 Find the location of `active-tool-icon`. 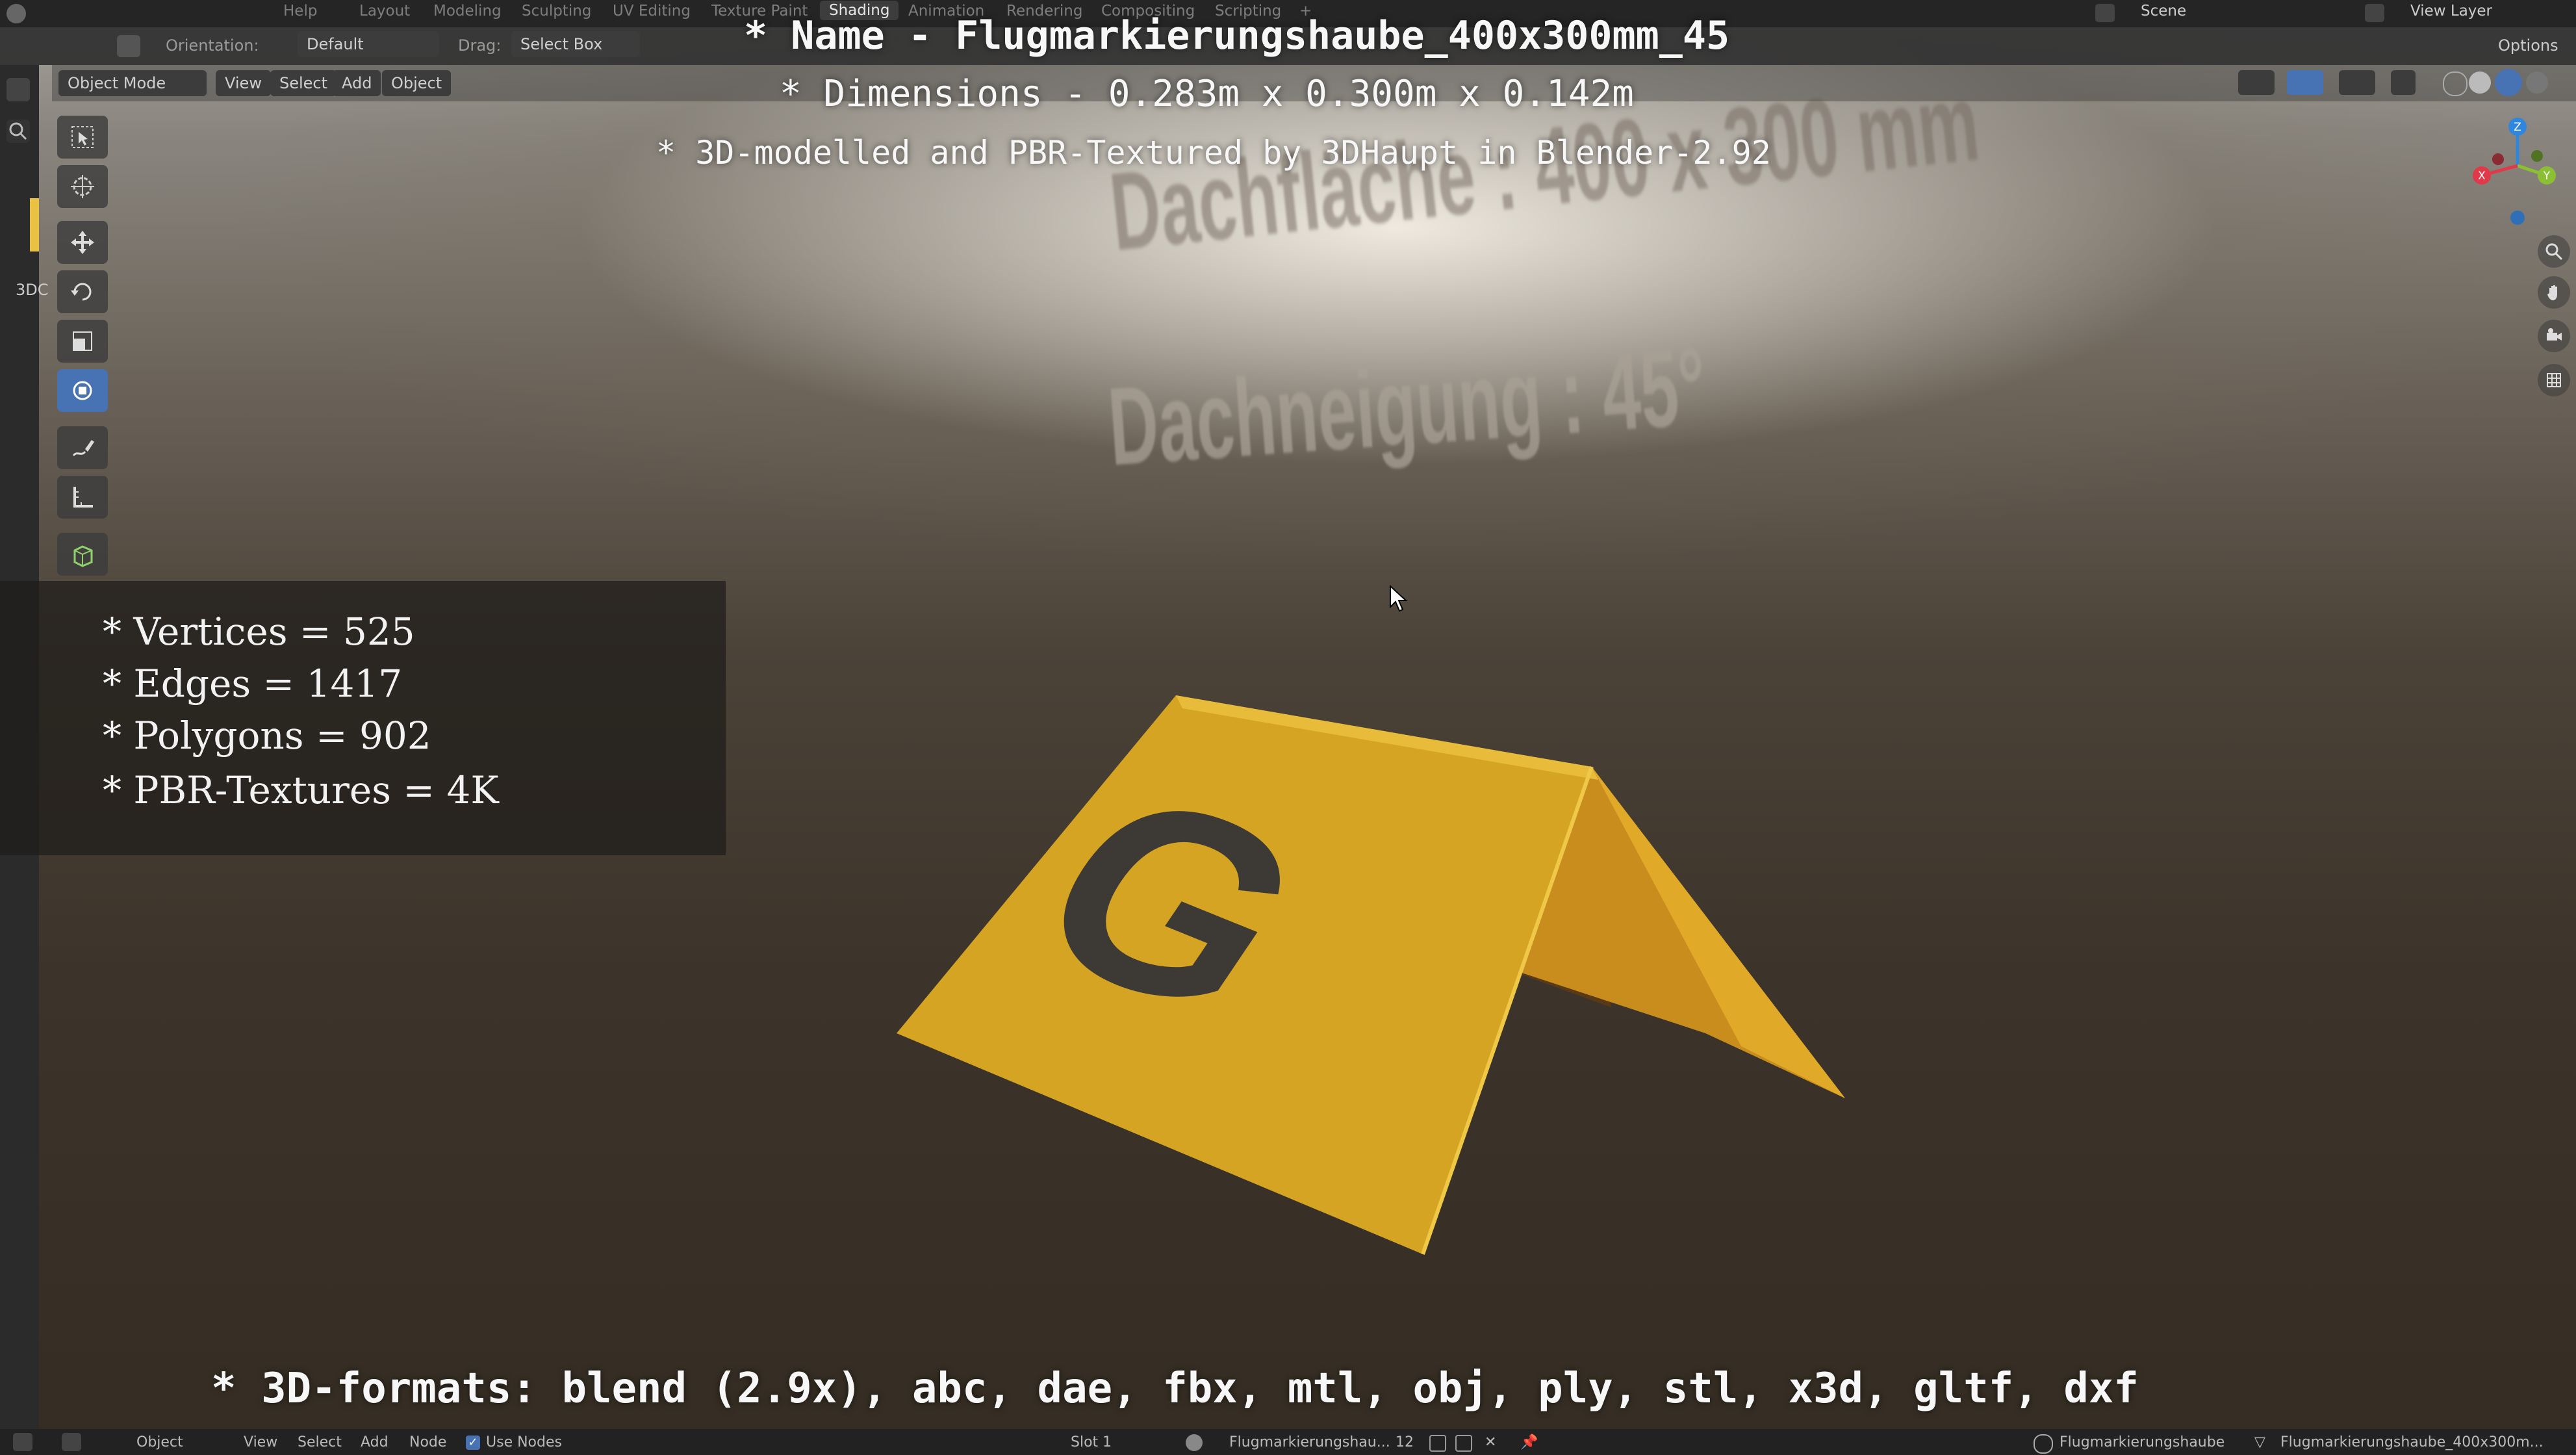

active-tool-icon is located at coordinates (128, 46).